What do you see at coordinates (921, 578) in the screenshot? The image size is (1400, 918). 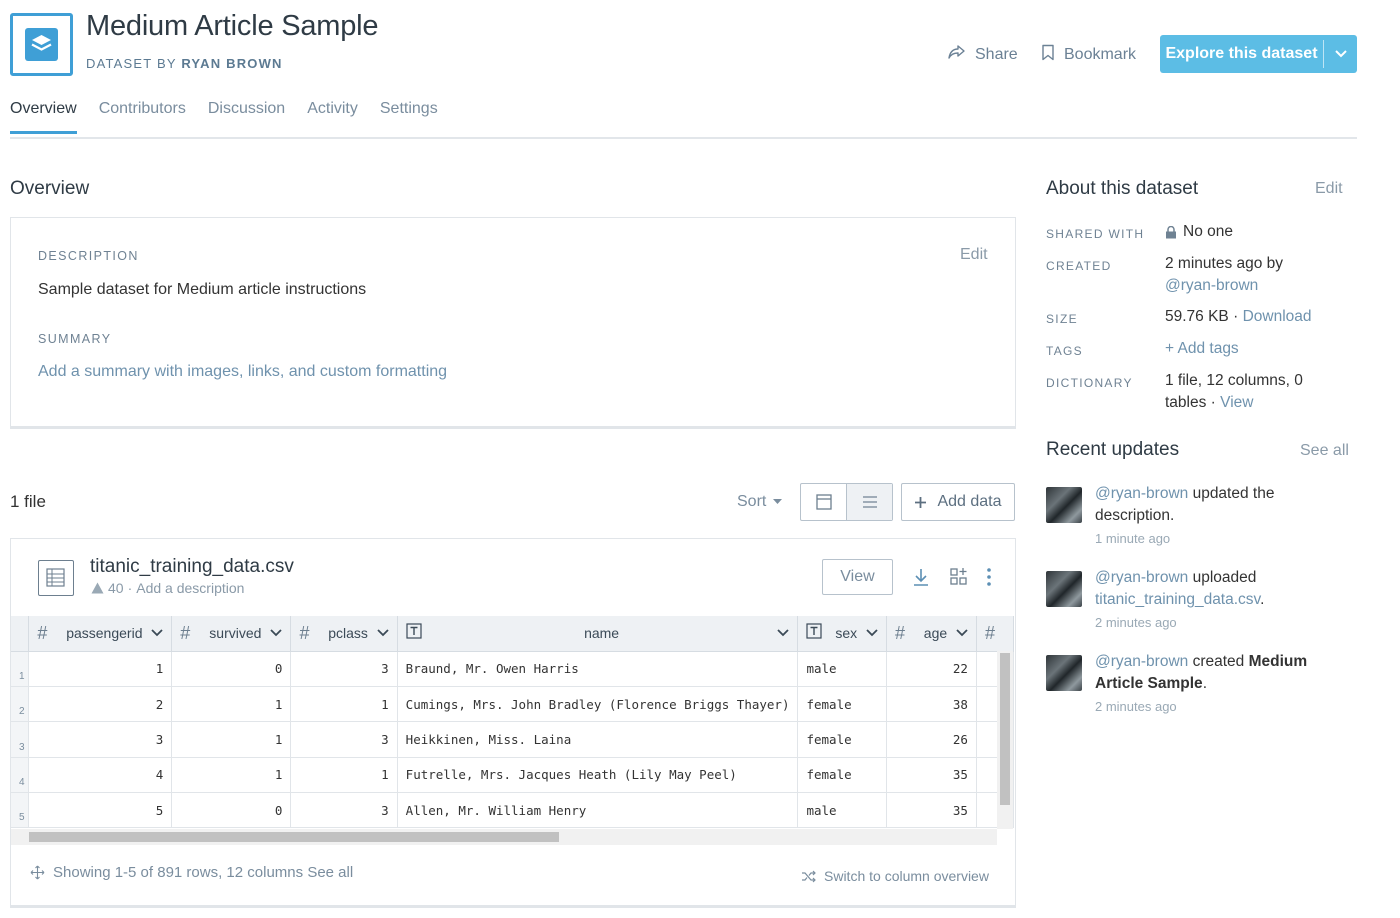 I see `download-icon` at bounding box center [921, 578].